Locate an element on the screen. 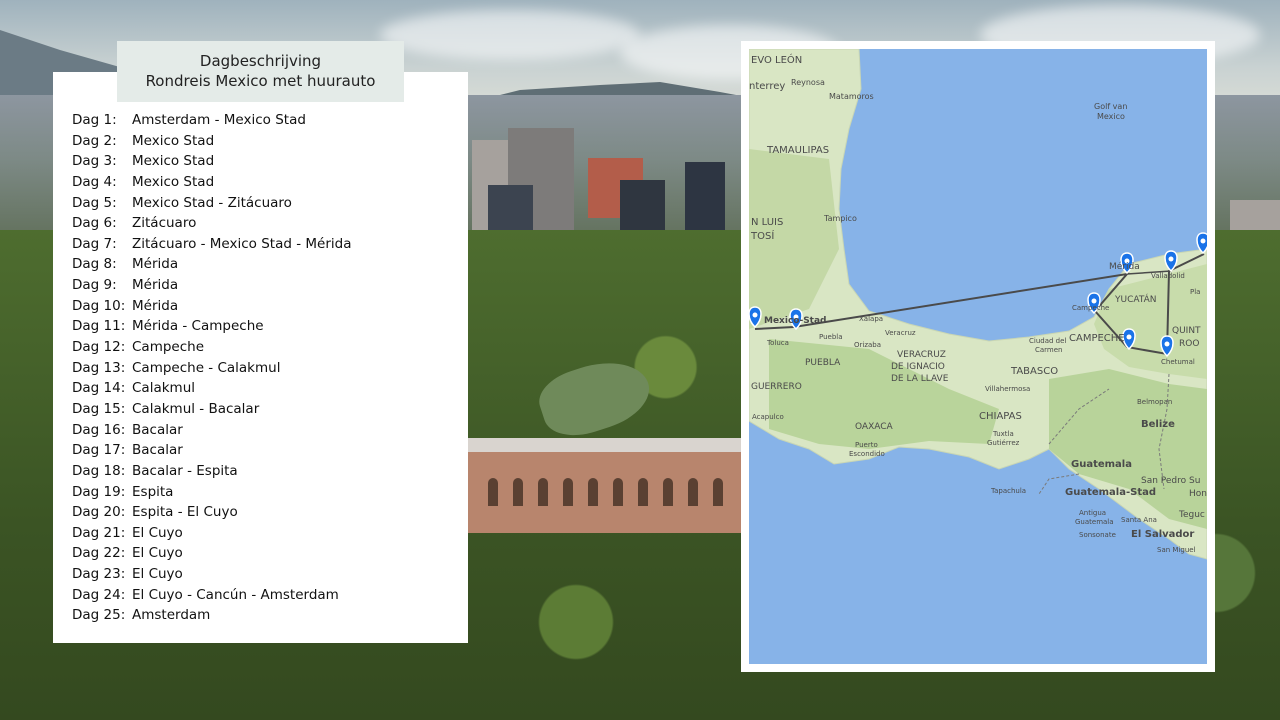 The height and width of the screenshot is (720, 1280). day-label: Dag 12: is located at coordinates (99, 347).